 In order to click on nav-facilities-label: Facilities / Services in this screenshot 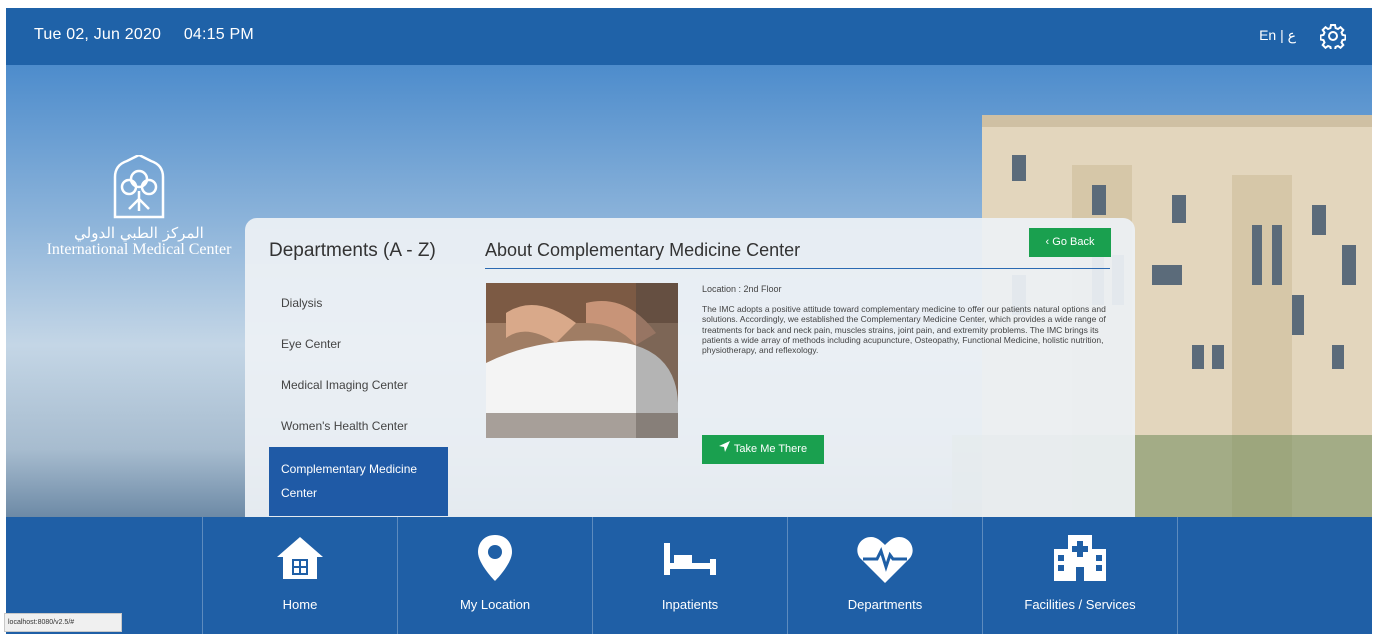, I will do `click(1080, 604)`.